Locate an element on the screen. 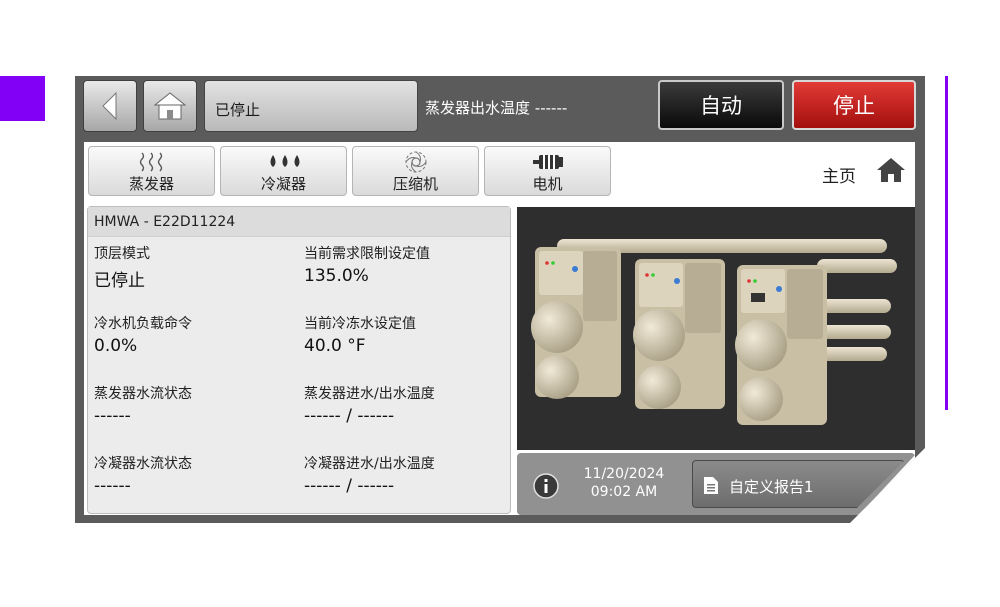 The height and width of the screenshot is (607, 1000). field-condenser-temps: 冷凝器进水/出水温度 ------ / ------ is located at coordinates (369, 474).